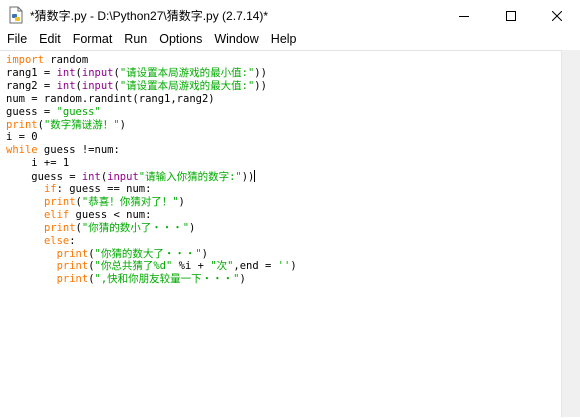 The width and height of the screenshot is (580, 418). What do you see at coordinates (236, 39) in the screenshot?
I see `menu-window: Window` at bounding box center [236, 39].